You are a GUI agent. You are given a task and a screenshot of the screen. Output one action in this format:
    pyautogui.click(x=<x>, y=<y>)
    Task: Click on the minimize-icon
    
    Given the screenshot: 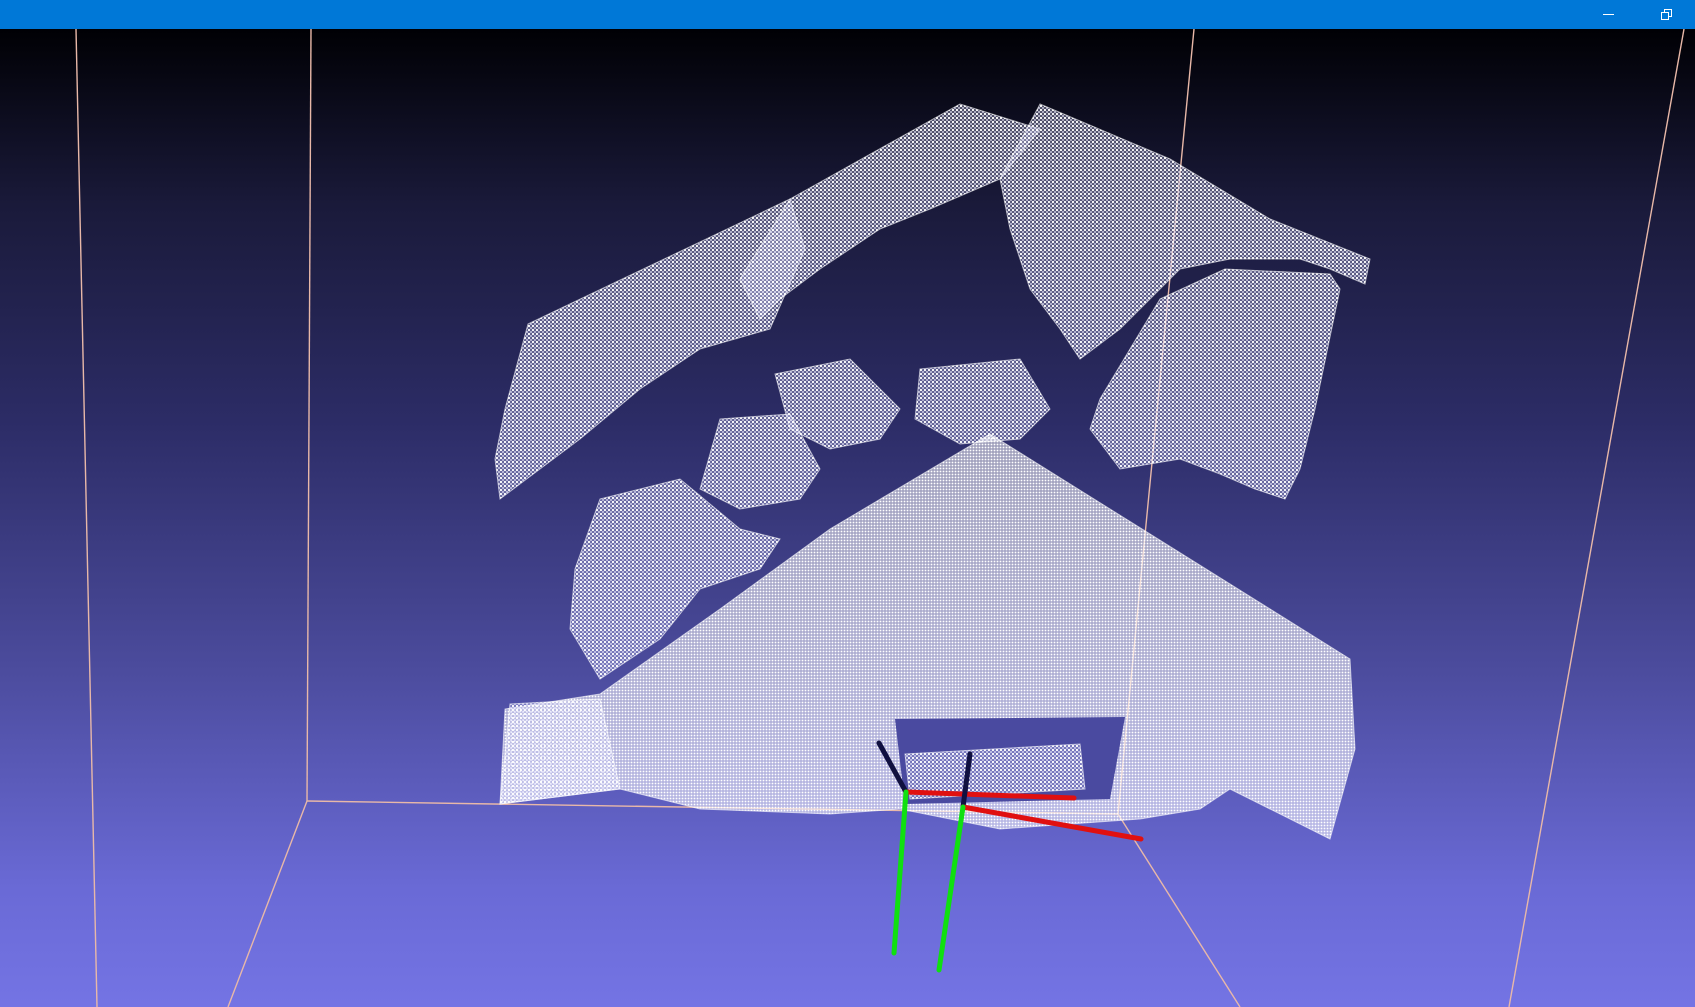 What is the action you would take?
    pyautogui.click(x=1608, y=14)
    